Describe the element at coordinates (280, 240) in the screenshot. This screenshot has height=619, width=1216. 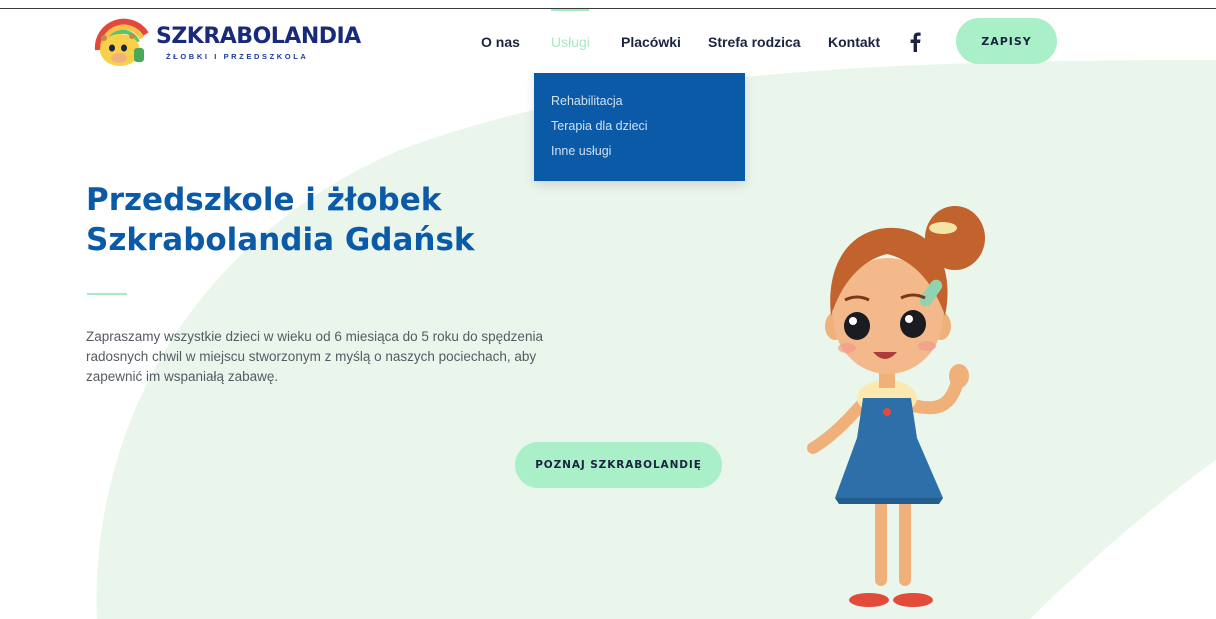
I see `hero-title-line-2: Szkrabolandia Gdańsk` at that location.